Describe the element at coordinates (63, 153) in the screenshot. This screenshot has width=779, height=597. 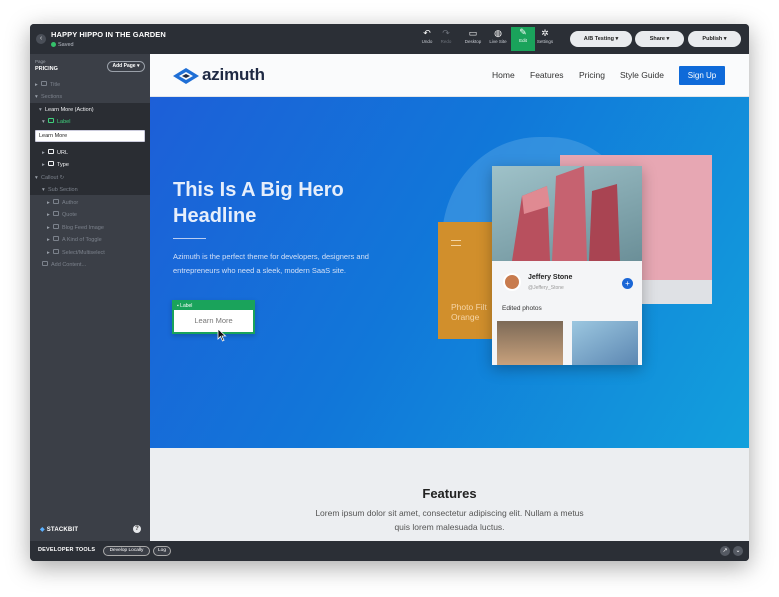
I see `tree-item-label: URL` at that location.